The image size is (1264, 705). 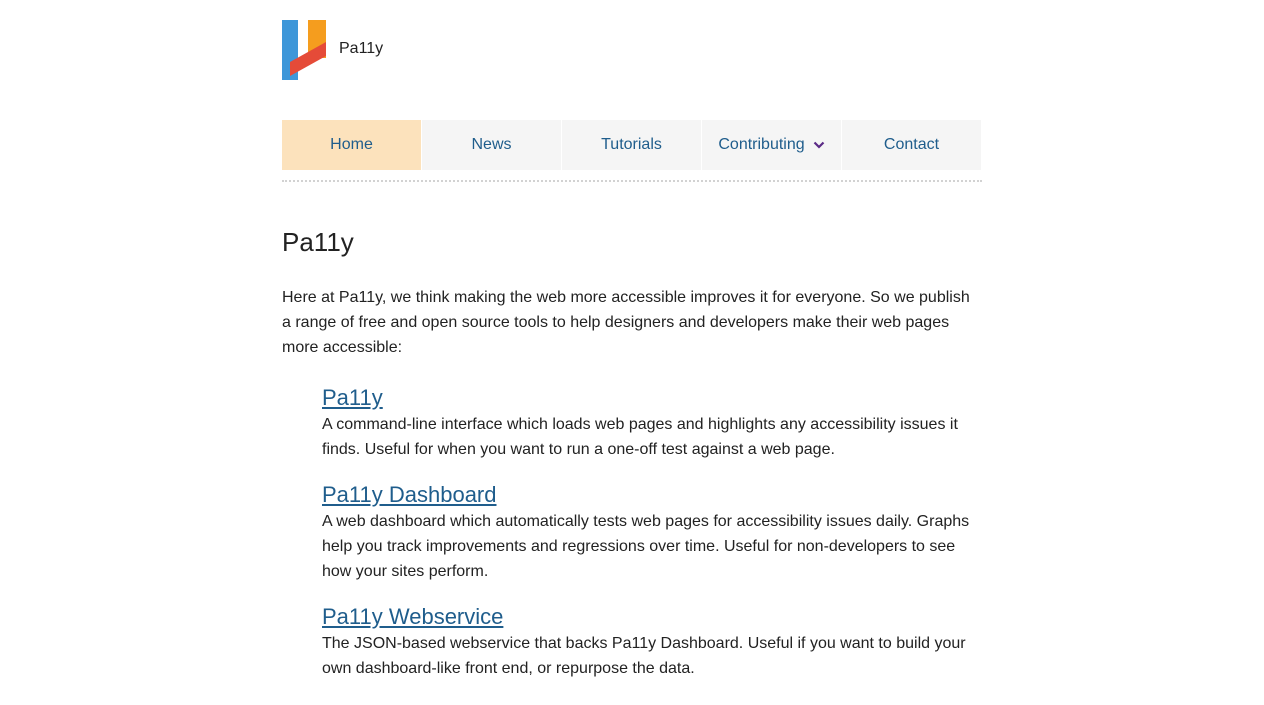 I want to click on nav-item-contributing: Contributing, so click(x=771, y=145).